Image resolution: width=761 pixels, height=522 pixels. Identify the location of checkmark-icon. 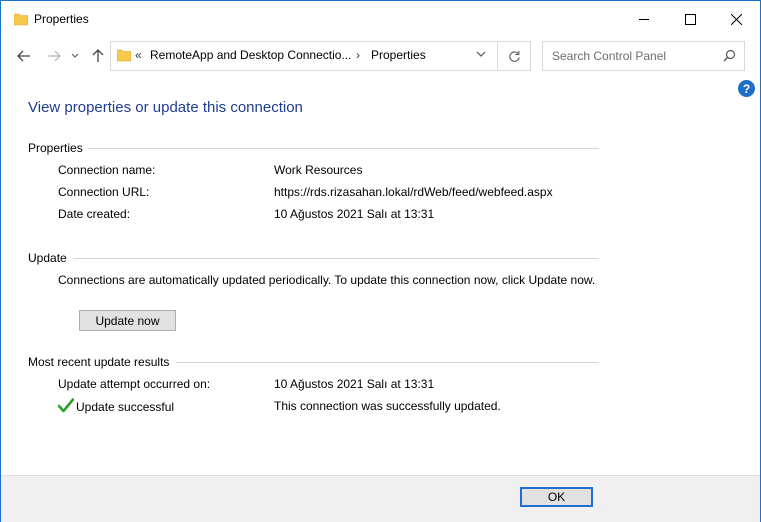
(66, 405).